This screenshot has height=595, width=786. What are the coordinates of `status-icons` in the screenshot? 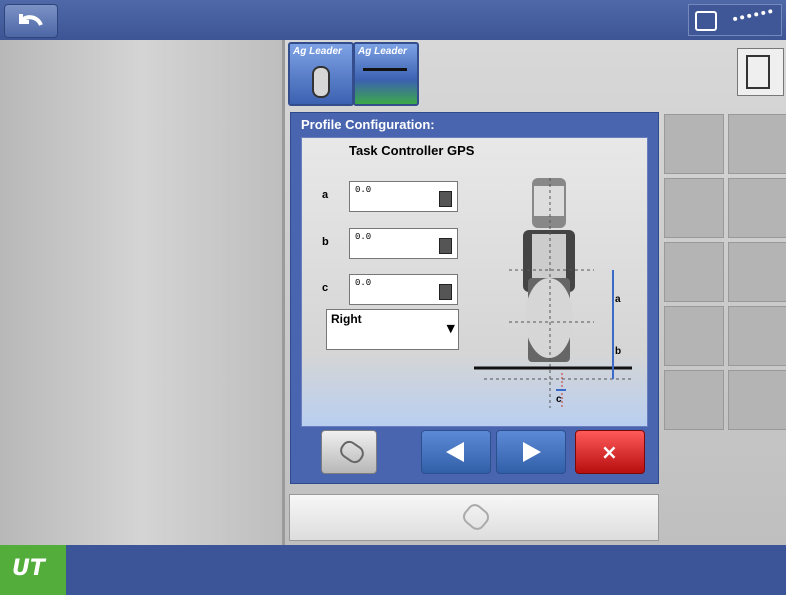 It's located at (735, 20).